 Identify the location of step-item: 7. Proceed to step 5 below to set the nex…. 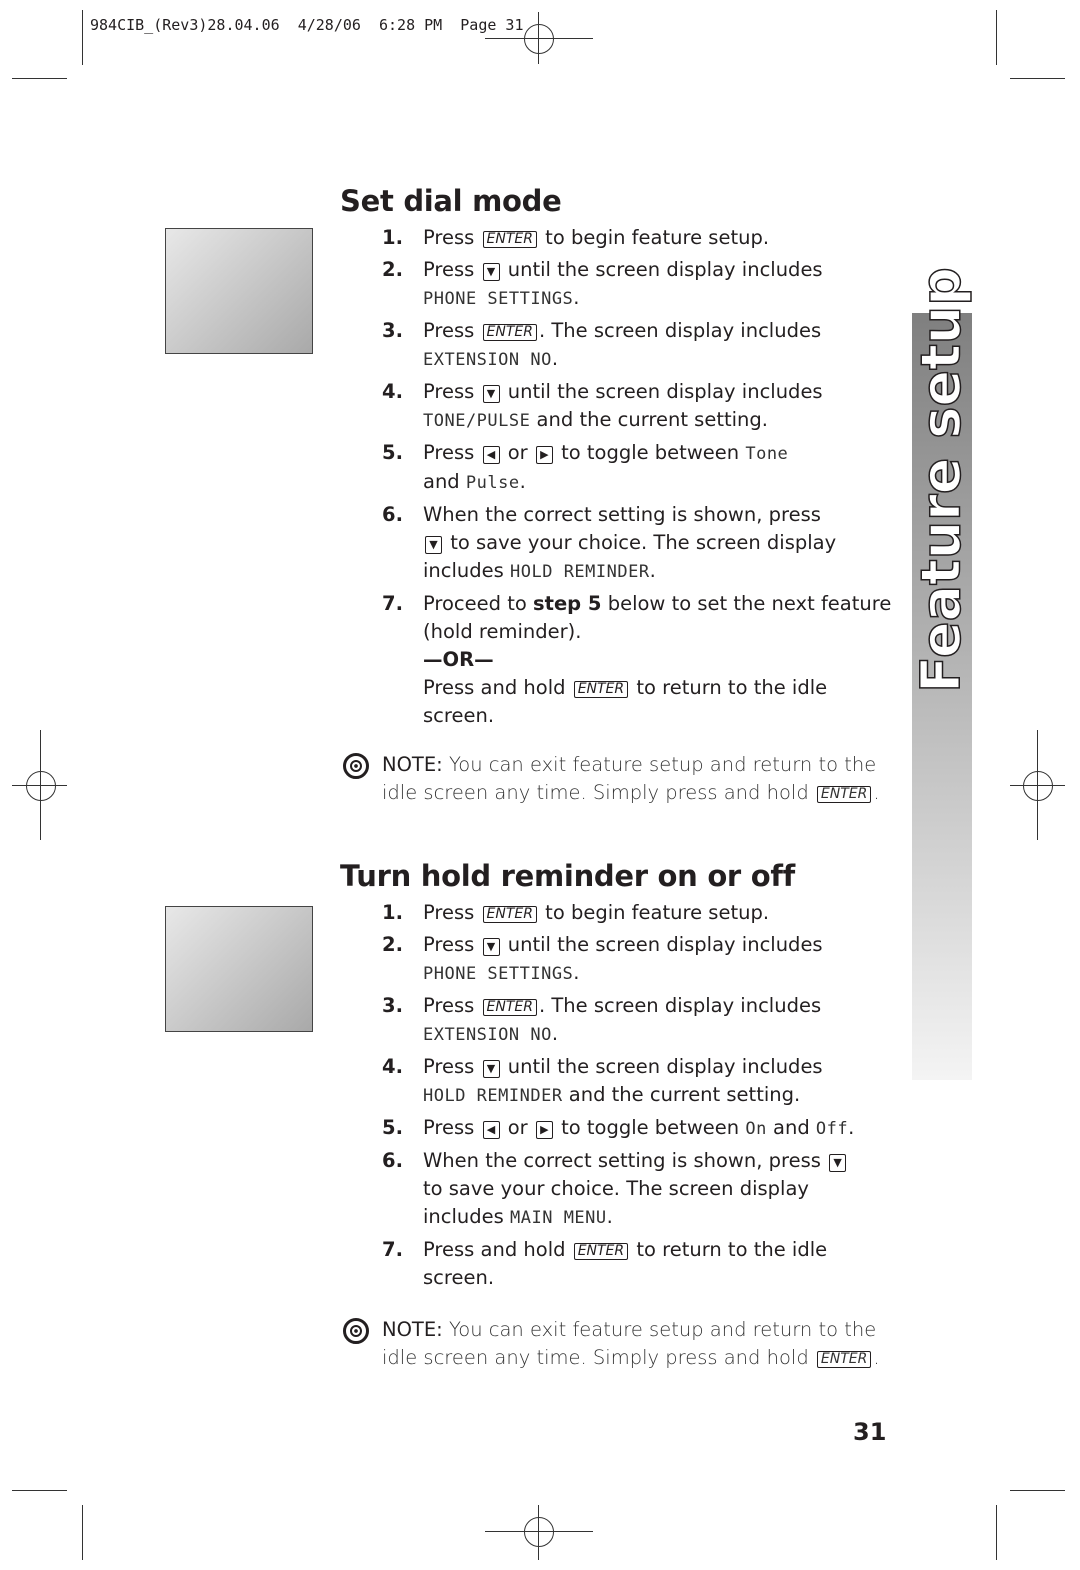
(642, 660).